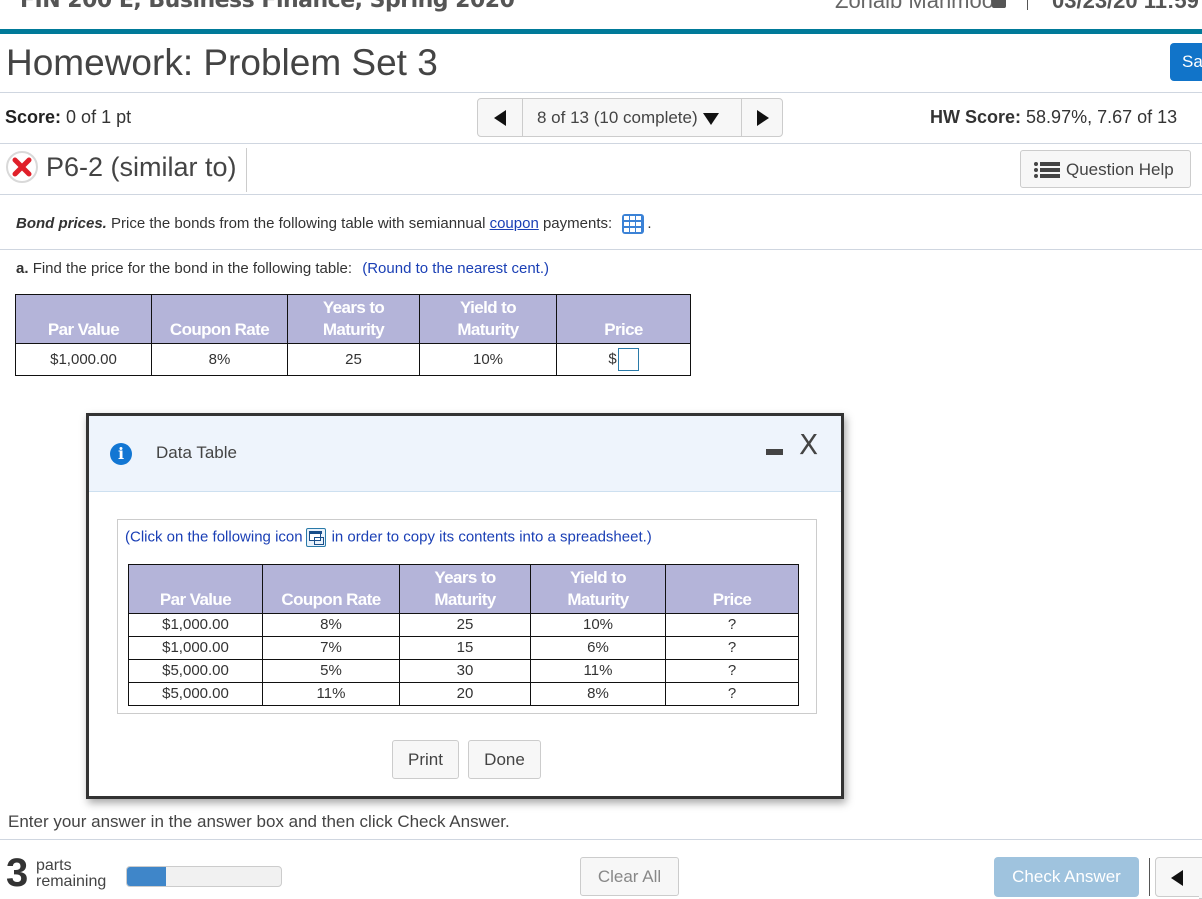 The width and height of the screenshot is (1202, 899). I want to click on dialog-header: i Data Table X, so click(465, 454).